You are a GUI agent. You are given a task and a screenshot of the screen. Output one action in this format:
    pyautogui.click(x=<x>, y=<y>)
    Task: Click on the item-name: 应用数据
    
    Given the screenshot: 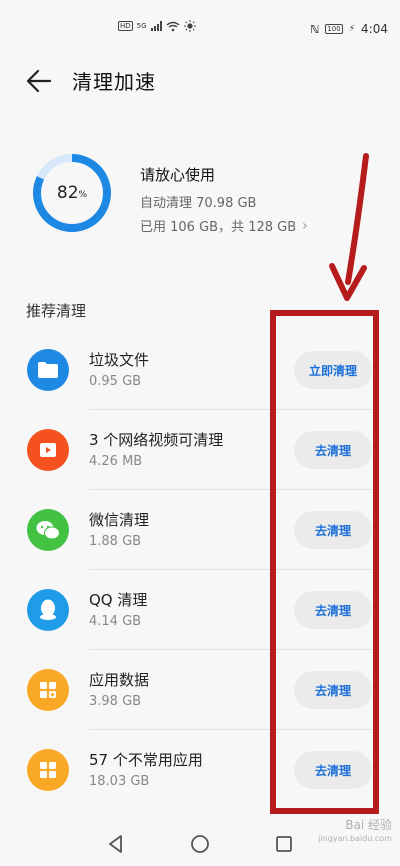 What is the action you would take?
    pyautogui.click(x=119, y=680)
    